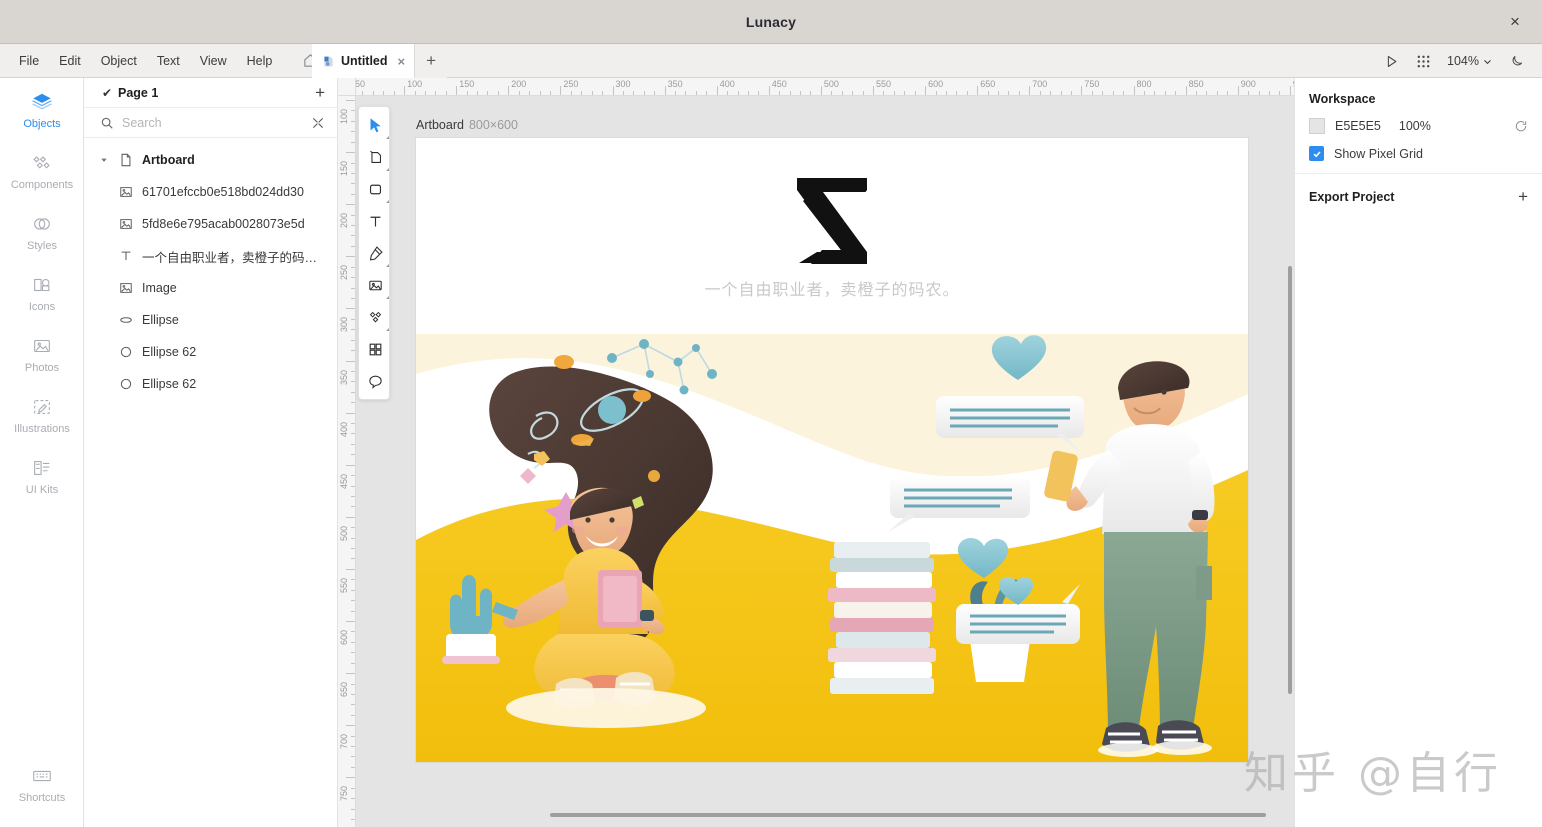  I want to click on image-icon, so click(126, 288).